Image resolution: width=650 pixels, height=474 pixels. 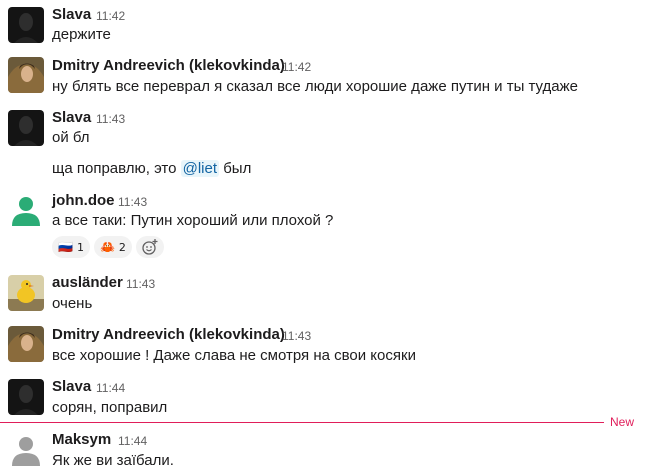 I want to click on reactions-bar: 🇷🇺 1 🦀 2, so click(x=108, y=247).